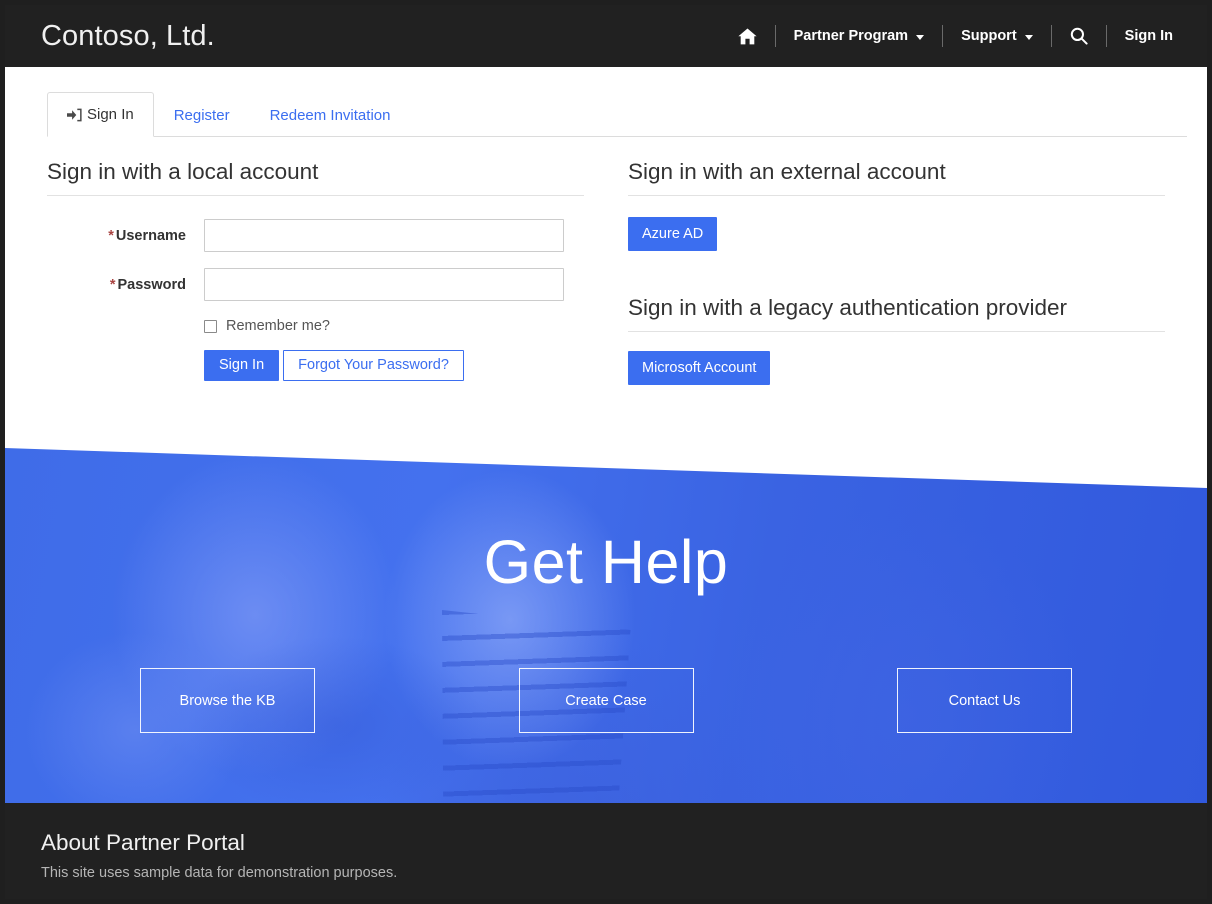 This screenshot has height=904, width=1212. Describe the element at coordinates (315, 177) in the screenshot. I see `local-account-title: Sign in with a local account` at that location.